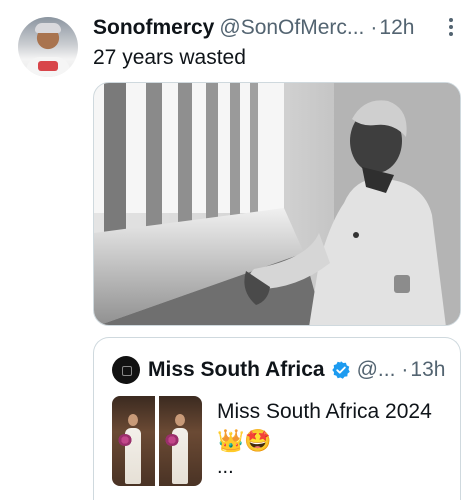 The width and height of the screenshot is (474, 500). What do you see at coordinates (396, 28) in the screenshot?
I see `tweet-time: 12h` at bounding box center [396, 28].